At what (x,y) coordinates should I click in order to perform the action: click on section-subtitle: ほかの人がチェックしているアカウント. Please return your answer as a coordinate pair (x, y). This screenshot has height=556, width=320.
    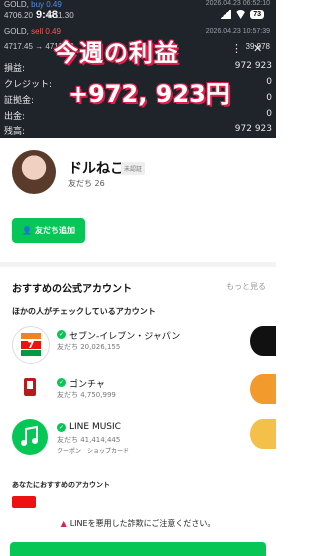
    Looking at the image, I should click on (84, 311).